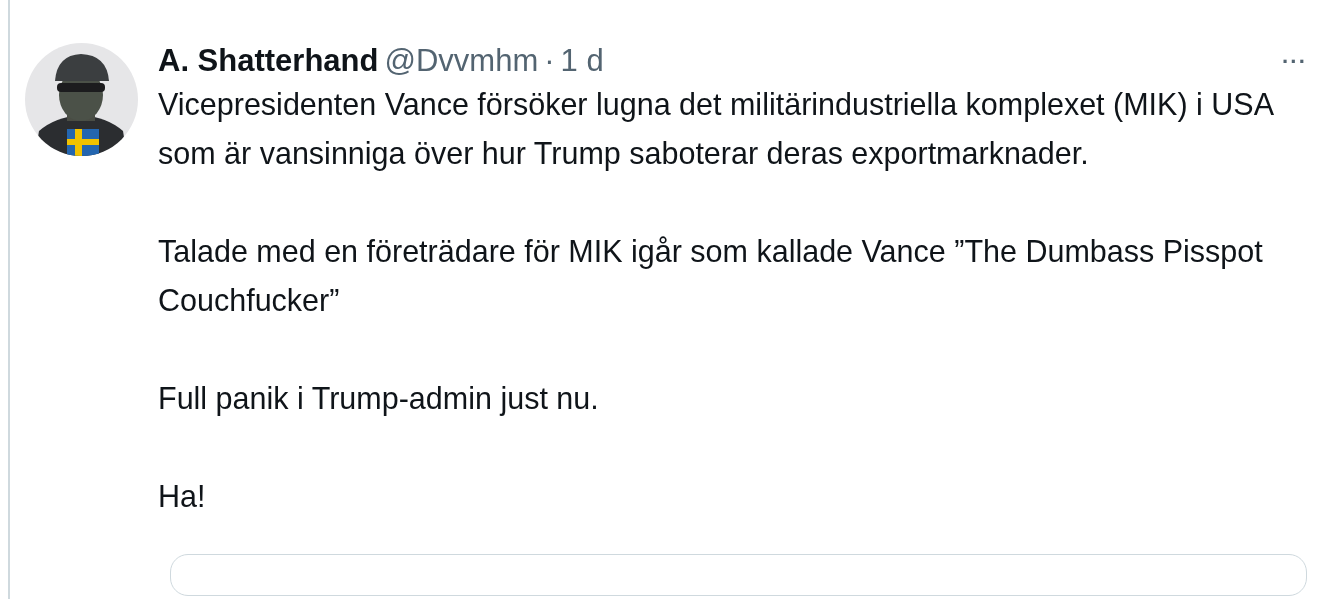 The height and width of the screenshot is (599, 1327). What do you see at coordinates (711, 276) in the screenshot?
I see `tweet-text: Talade med en företrädare för MIK igår som kallade Vance ”The Dumbass Pisspot Couchfucker”` at bounding box center [711, 276].